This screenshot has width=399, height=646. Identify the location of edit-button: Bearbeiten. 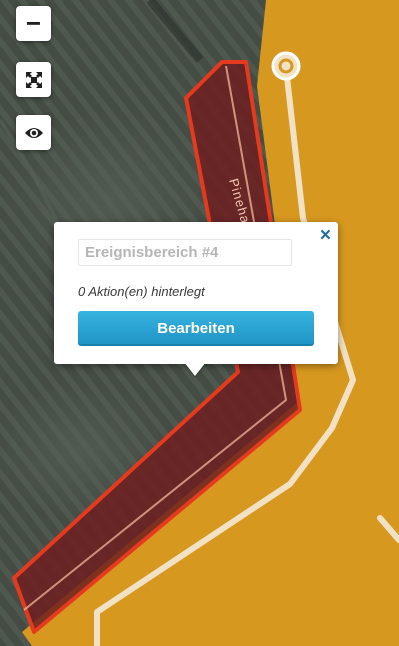
(196, 328).